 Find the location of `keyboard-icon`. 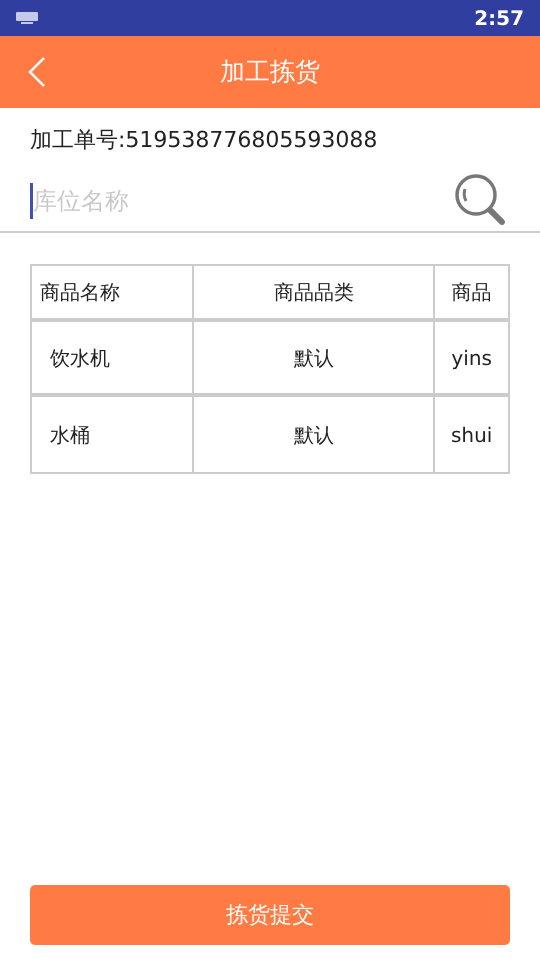

keyboard-icon is located at coordinates (27, 18).